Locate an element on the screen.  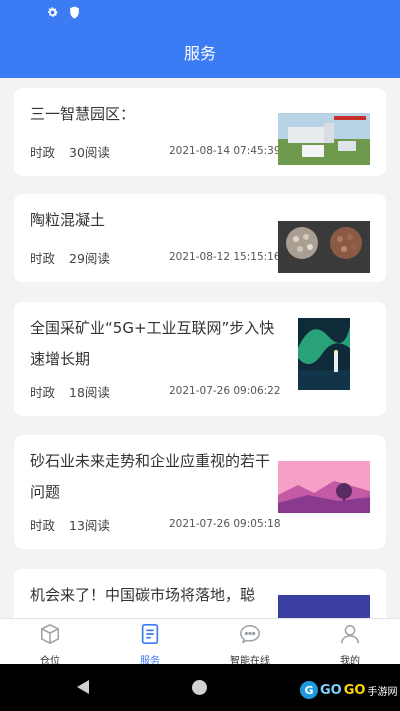
article-meta: 时政 18阅读 is located at coordinates (70, 391).